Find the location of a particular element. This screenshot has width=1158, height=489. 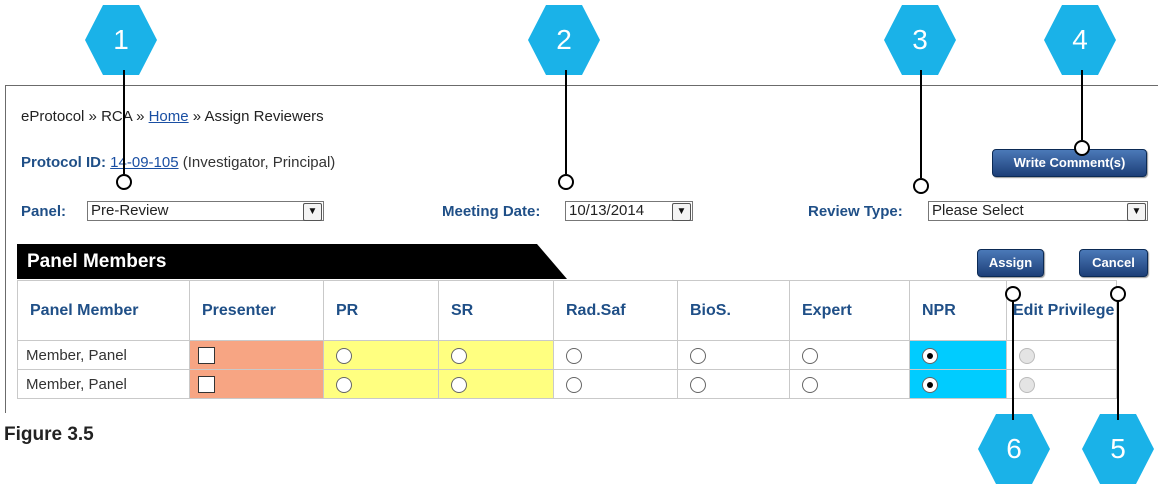

breadcrumb-current: Assign Reviewers is located at coordinates (264, 116).